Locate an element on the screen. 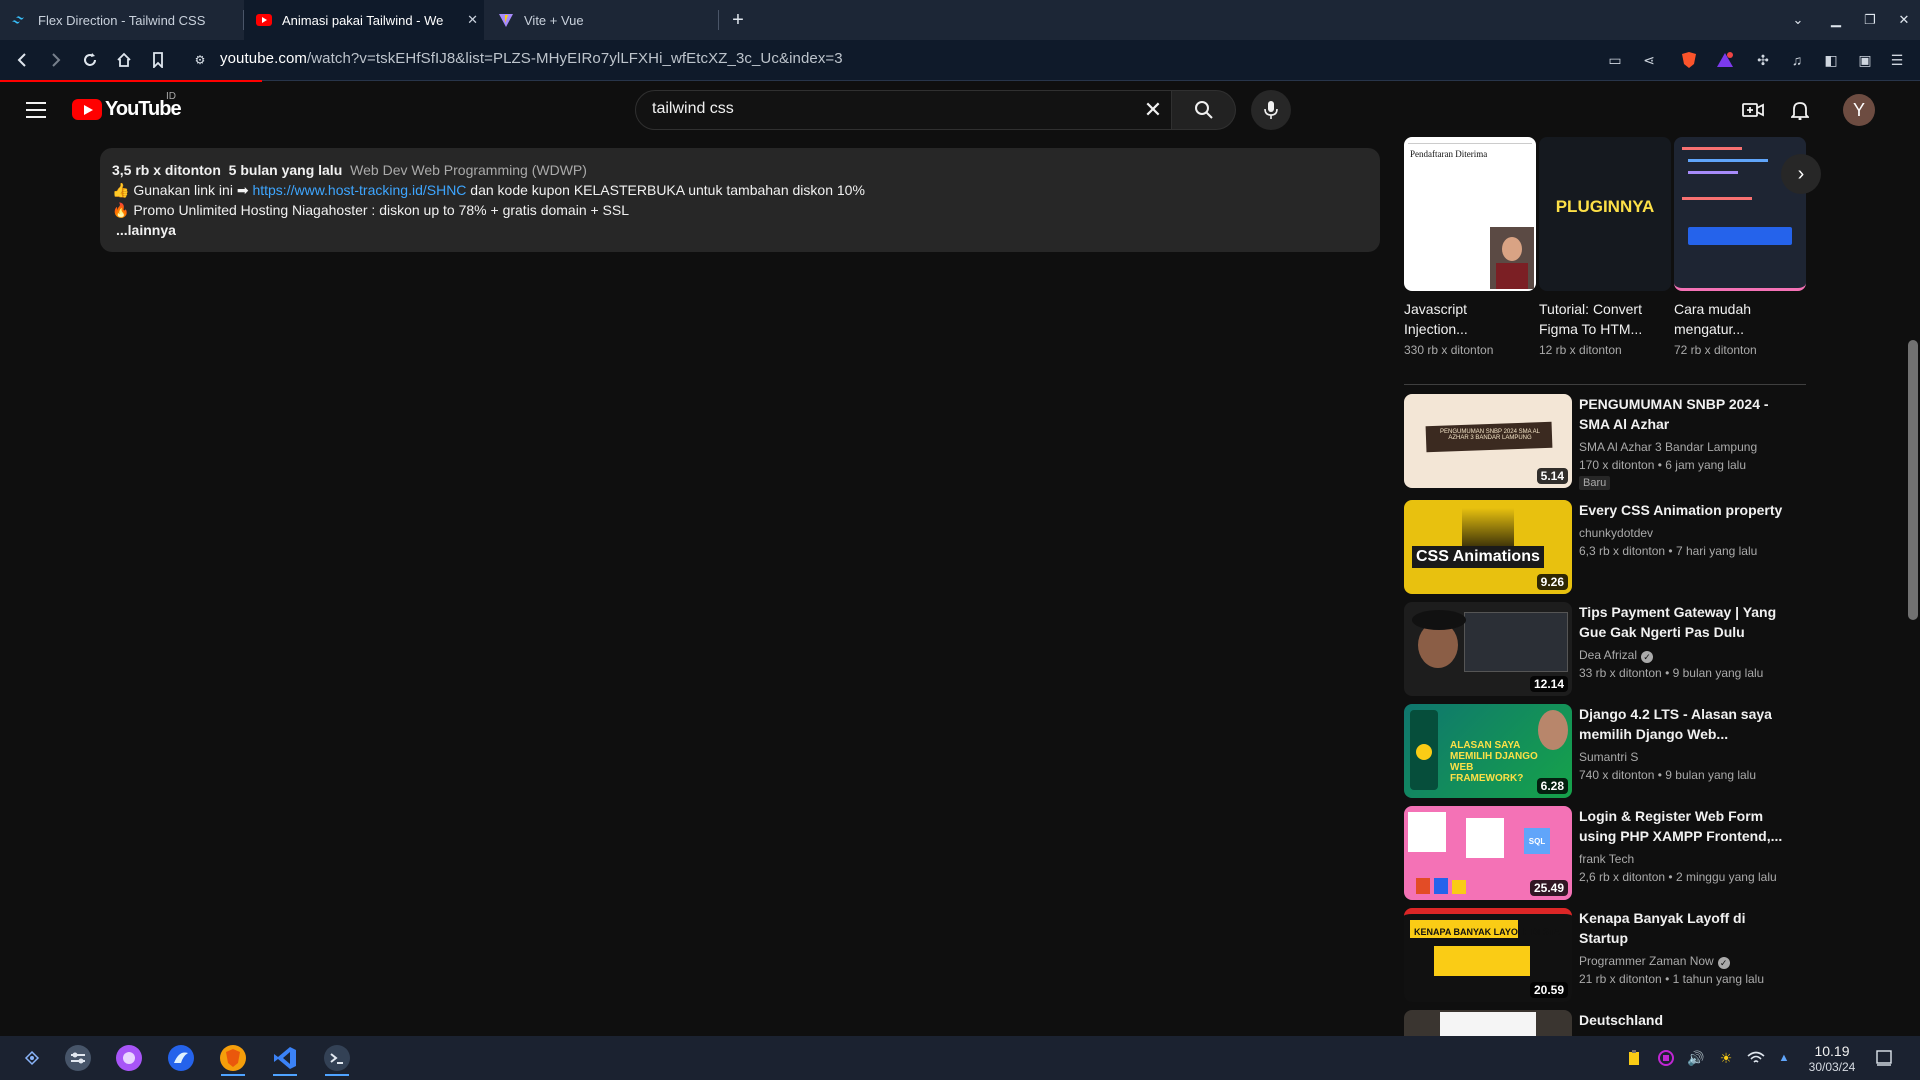 The width and height of the screenshot is (1920, 1080). channel-name: Programmer Zaman Now ✓ is located at coordinates (1654, 961).